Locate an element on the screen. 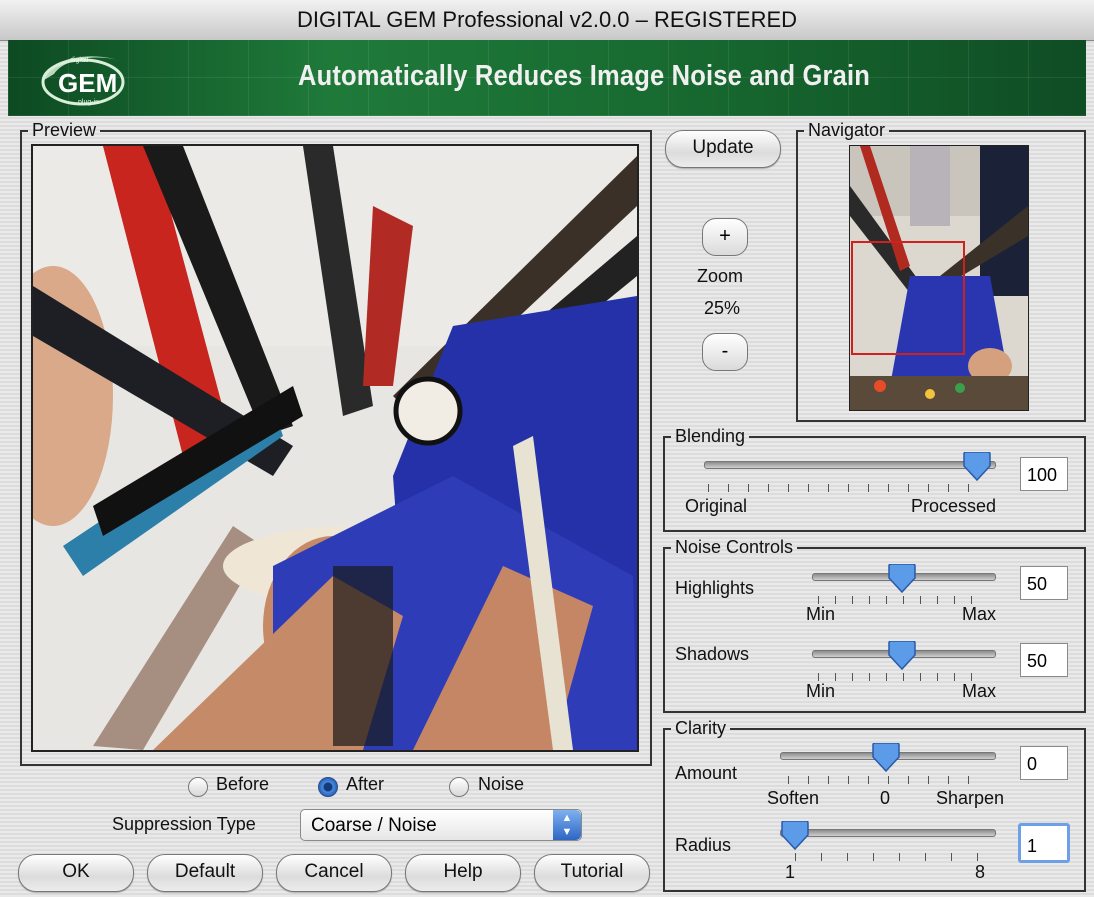 The height and width of the screenshot is (897, 1094). radius-max-label: 8 is located at coordinates (980, 872).